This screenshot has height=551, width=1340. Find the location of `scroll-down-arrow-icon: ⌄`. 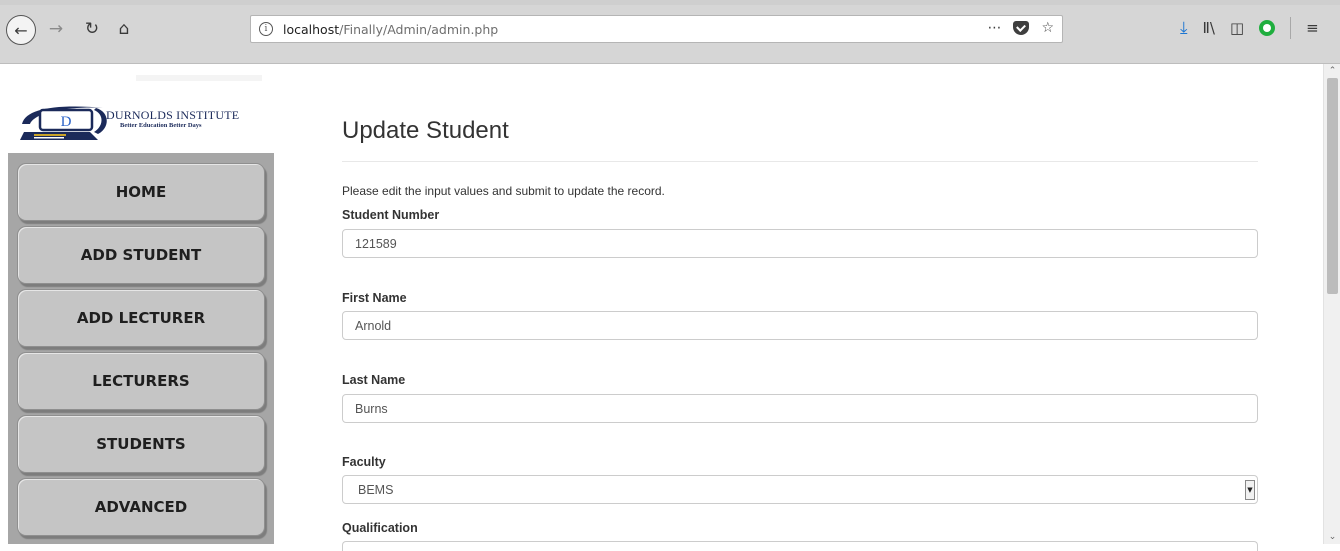

scroll-down-arrow-icon: ⌄ is located at coordinates (1332, 537).